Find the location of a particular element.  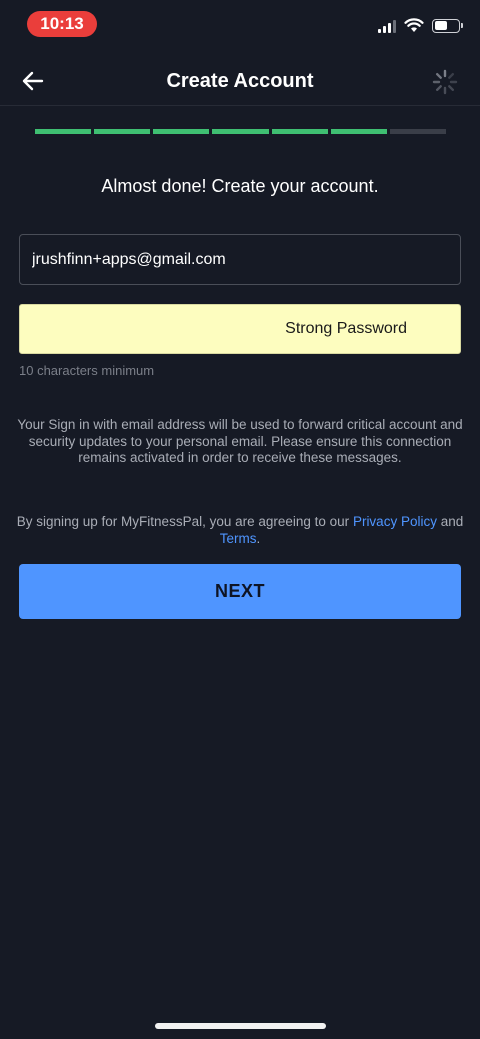

password-field: Strong Password is located at coordinates (240, 329).